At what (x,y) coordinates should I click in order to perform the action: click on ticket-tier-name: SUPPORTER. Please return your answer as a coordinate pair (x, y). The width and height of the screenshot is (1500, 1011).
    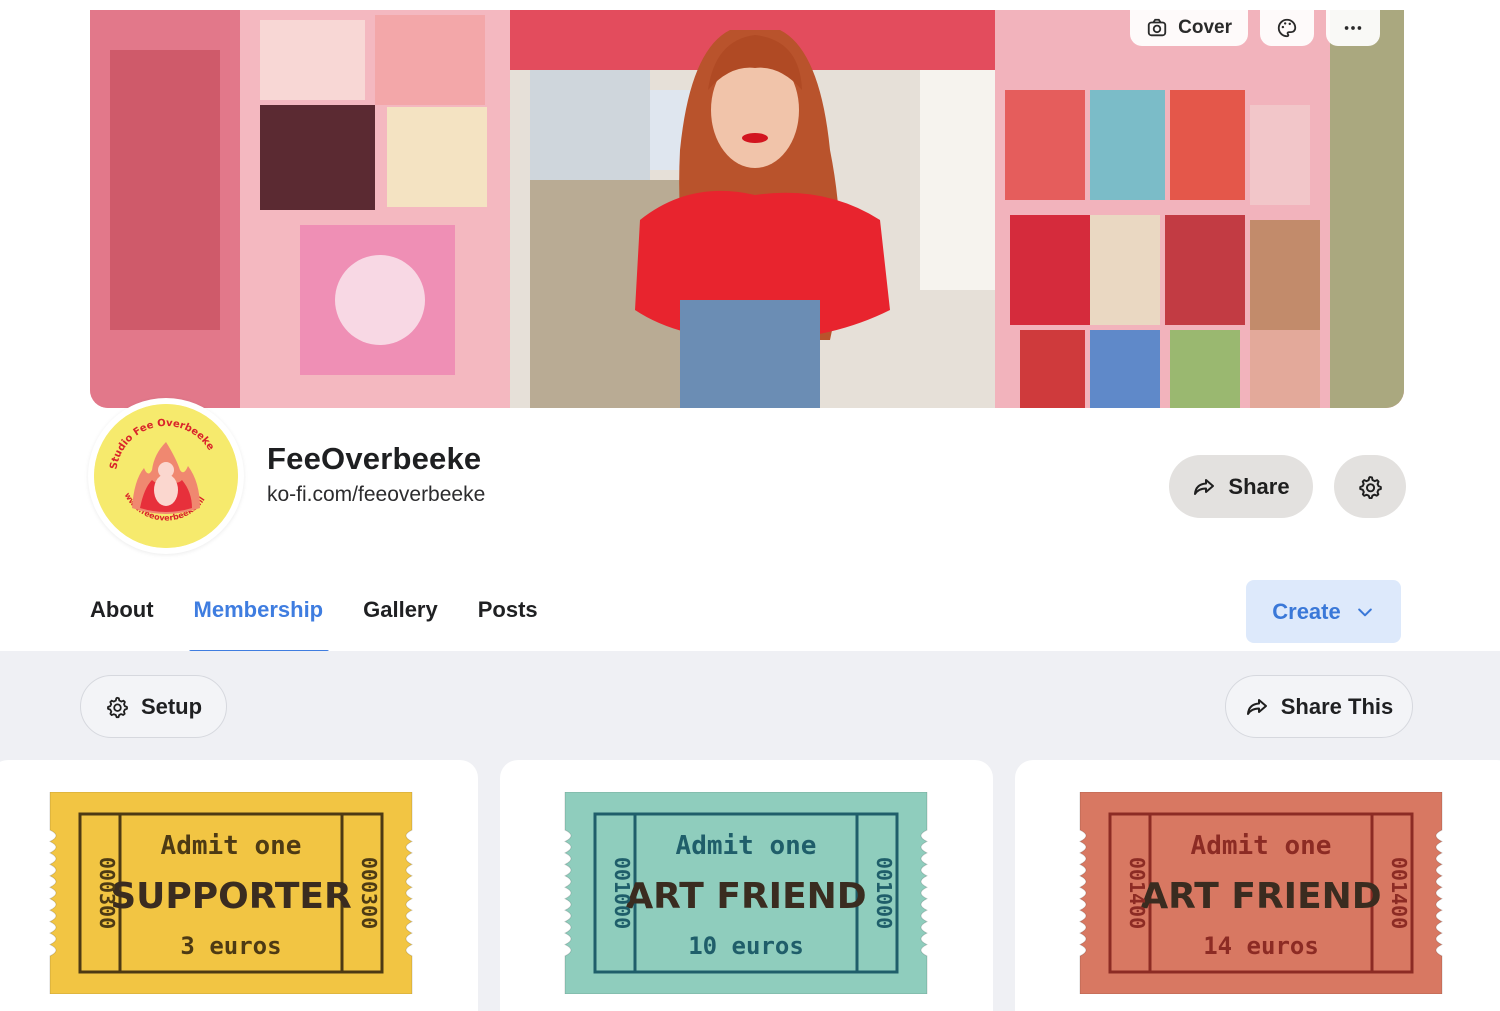
    Looking at the image, I should click on (231, 896).